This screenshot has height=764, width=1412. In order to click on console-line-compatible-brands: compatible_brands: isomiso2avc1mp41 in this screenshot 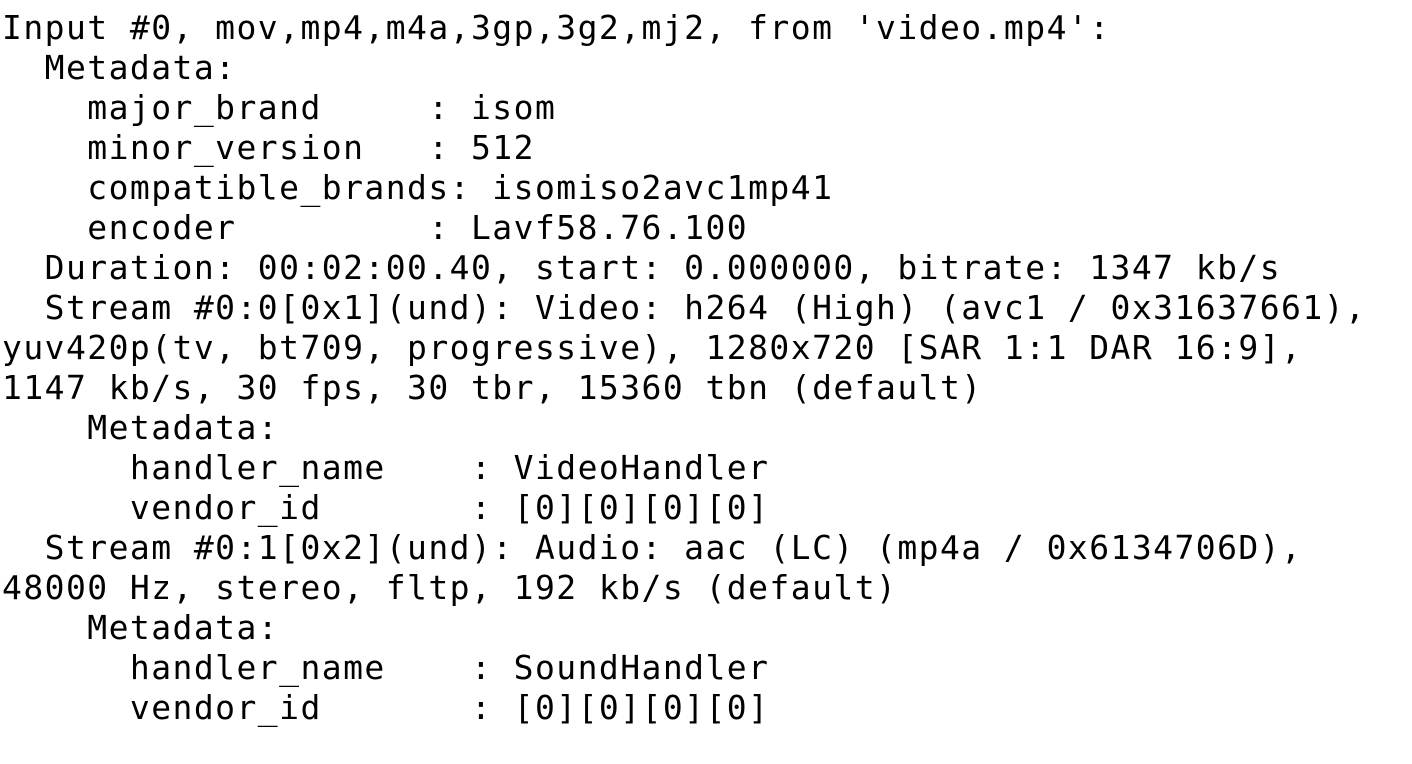, I will do `click(418, 187)`.